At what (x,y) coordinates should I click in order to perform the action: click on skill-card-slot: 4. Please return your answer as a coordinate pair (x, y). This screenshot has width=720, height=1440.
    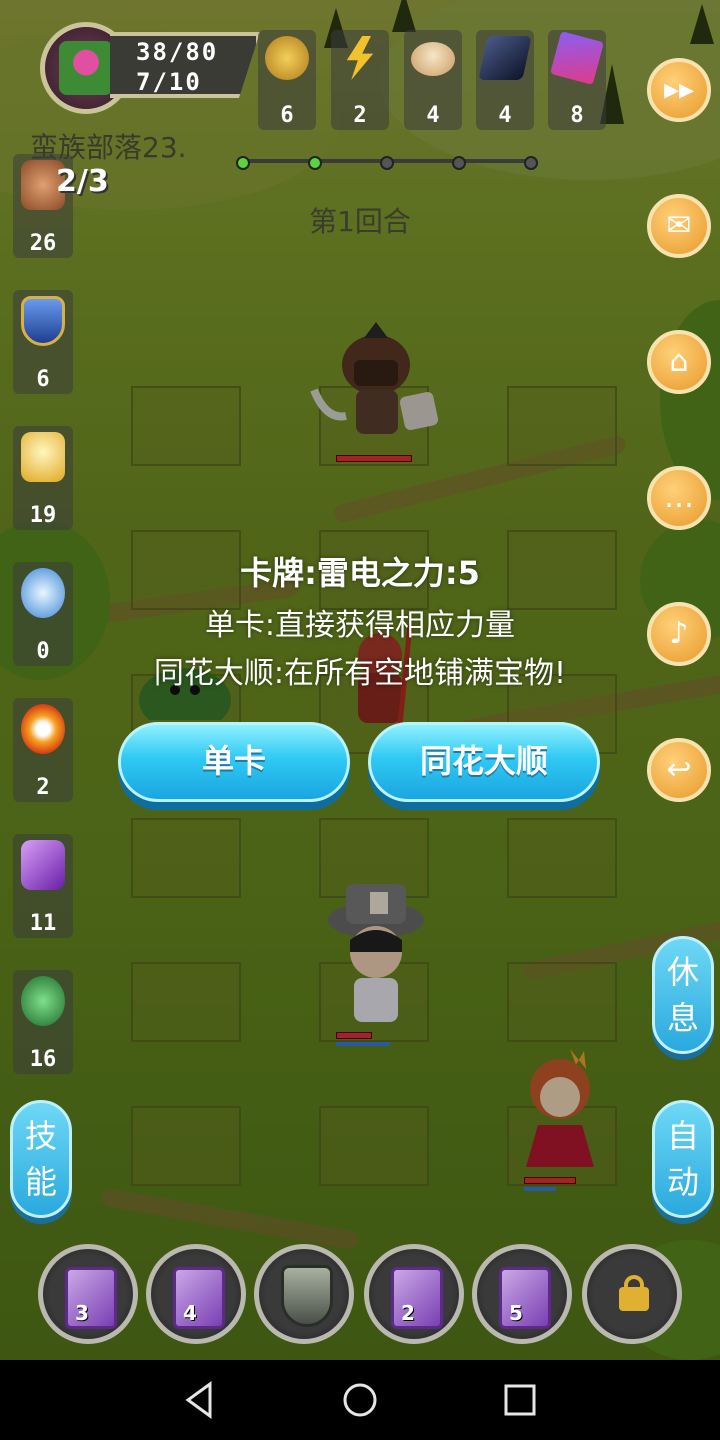
    Looking at the image, I should click on (196, 1294).